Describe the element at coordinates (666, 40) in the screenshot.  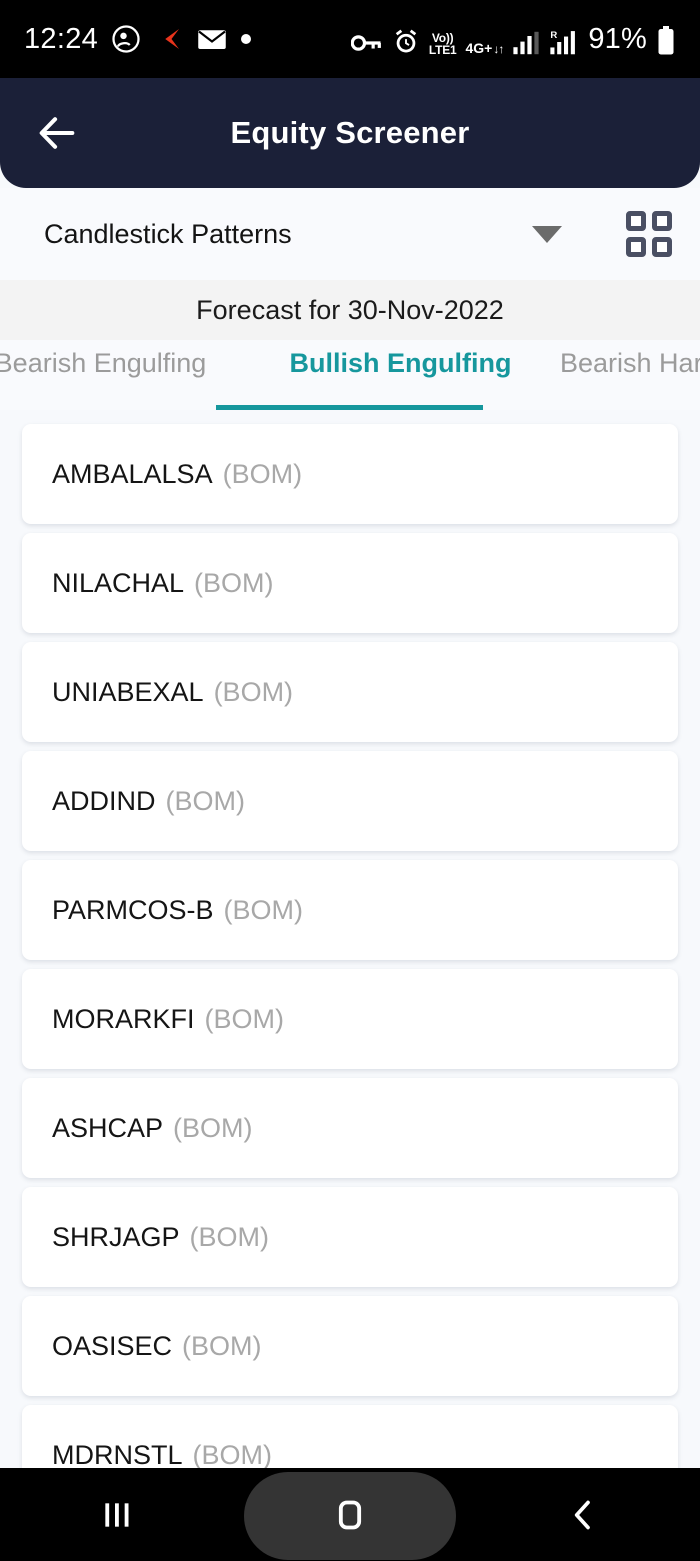
I see `battery-icon` at that location.